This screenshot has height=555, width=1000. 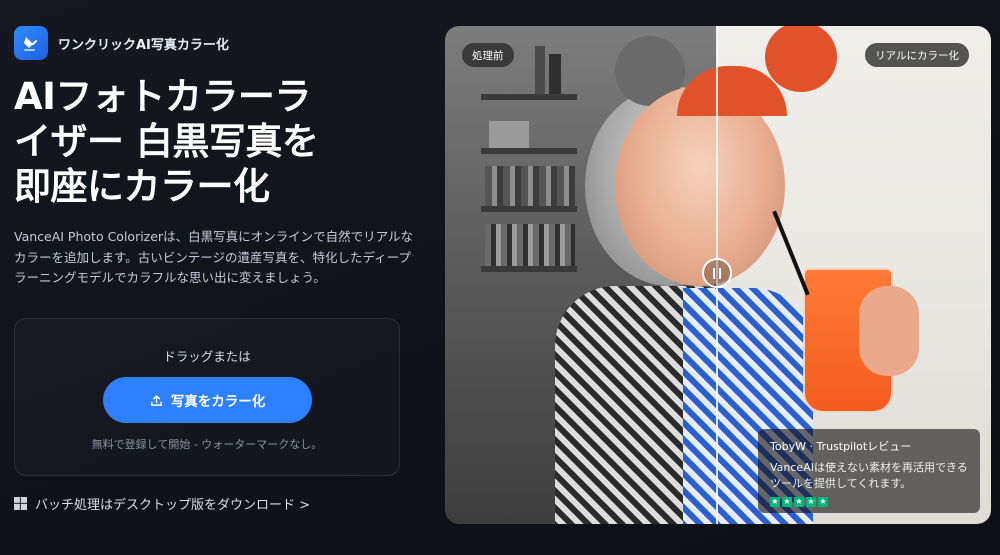 I want to click on upload-dropzone: ドラッグまたは 写真をカラー化 無料で登録して開始 - ウォーターマークなし。, so click(x=207, y=397).